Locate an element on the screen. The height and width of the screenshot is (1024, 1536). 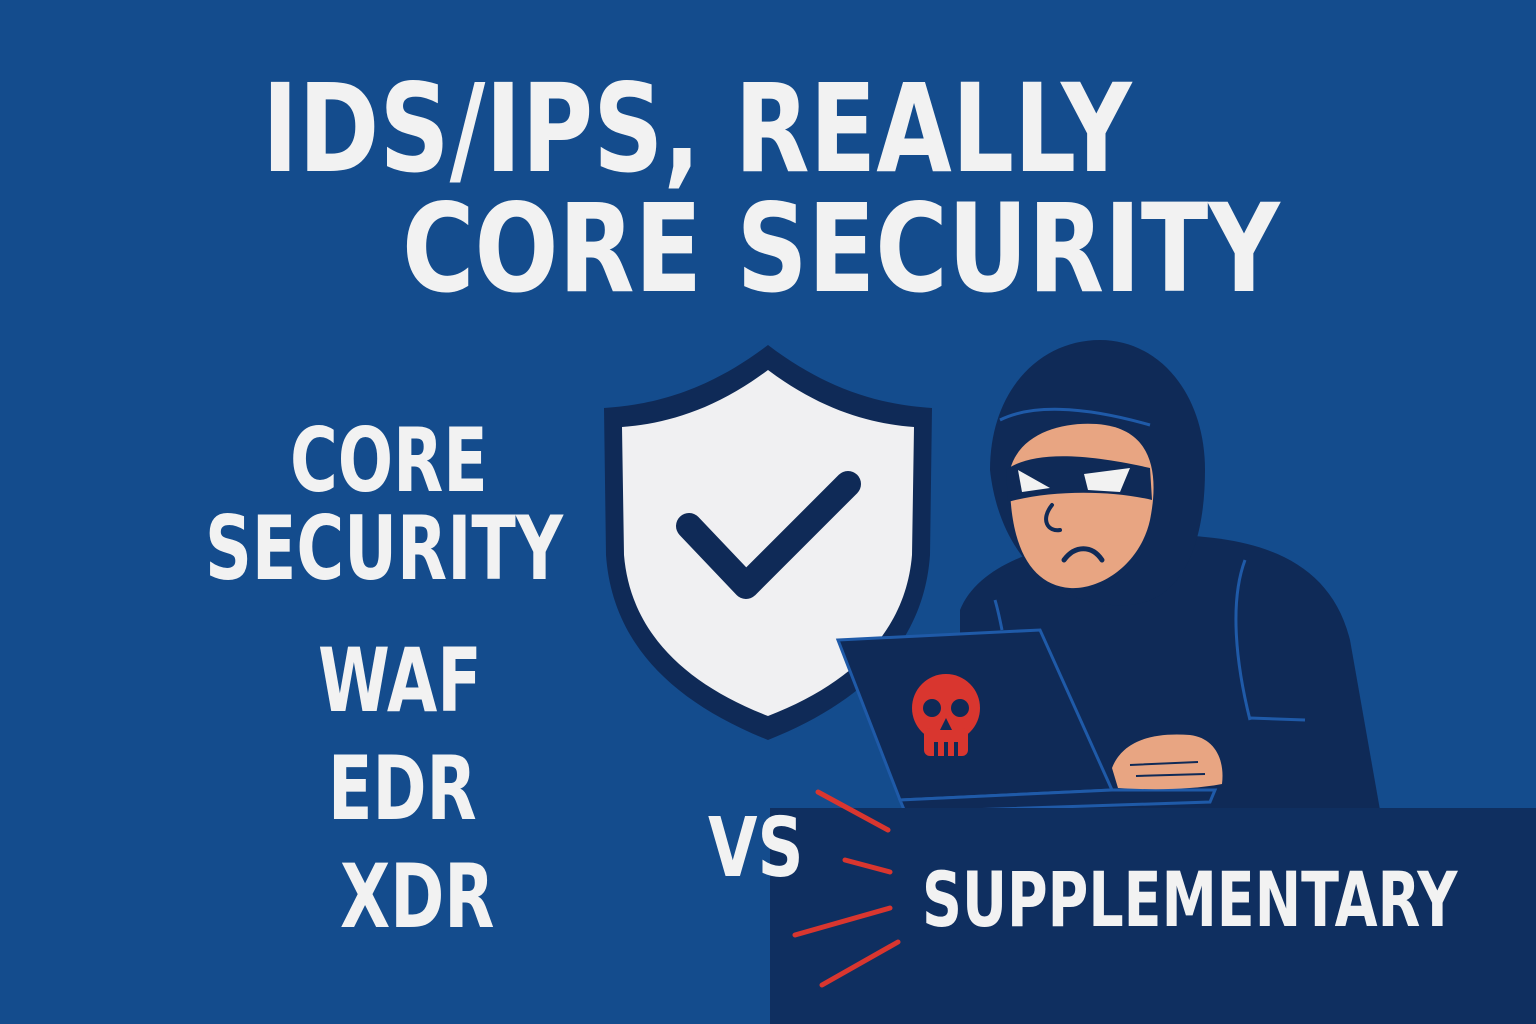
versus-label: VS is located at coordinates (756, 848).